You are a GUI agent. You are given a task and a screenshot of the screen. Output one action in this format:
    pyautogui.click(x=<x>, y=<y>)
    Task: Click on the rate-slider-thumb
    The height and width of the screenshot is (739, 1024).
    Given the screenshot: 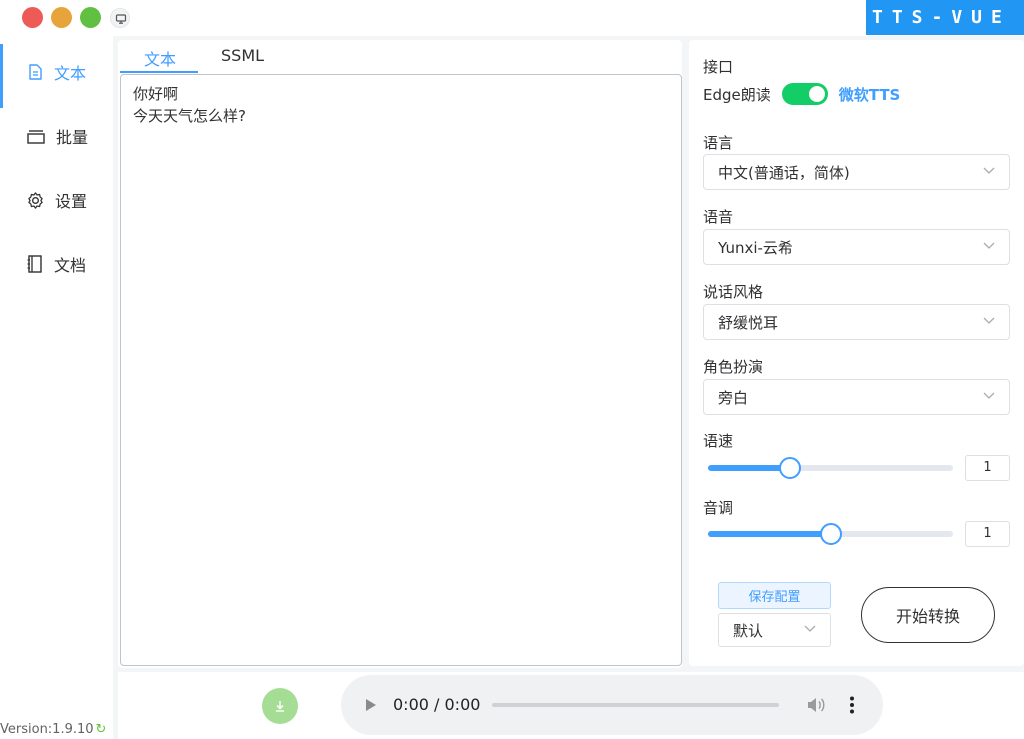 What is the action you would take?
    pyautogui.click(x=790, y=468)
    